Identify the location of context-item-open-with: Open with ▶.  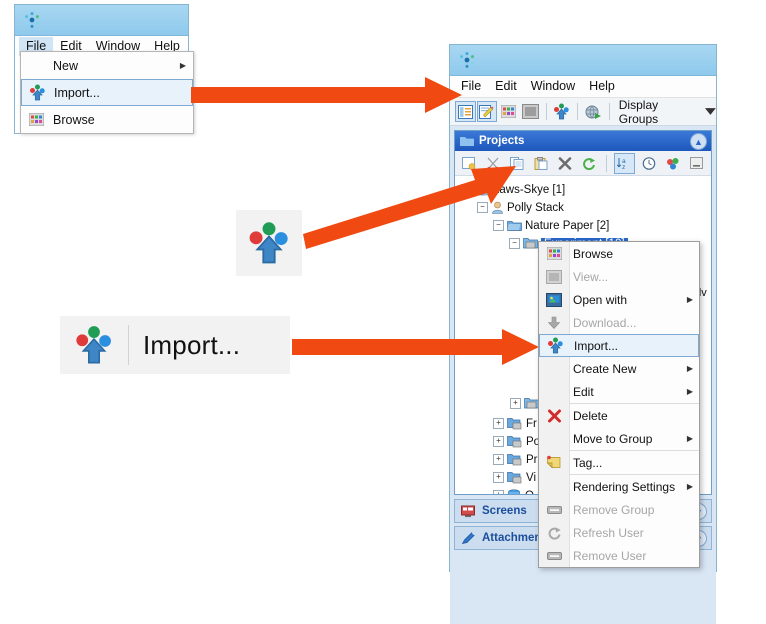
(619, 299).